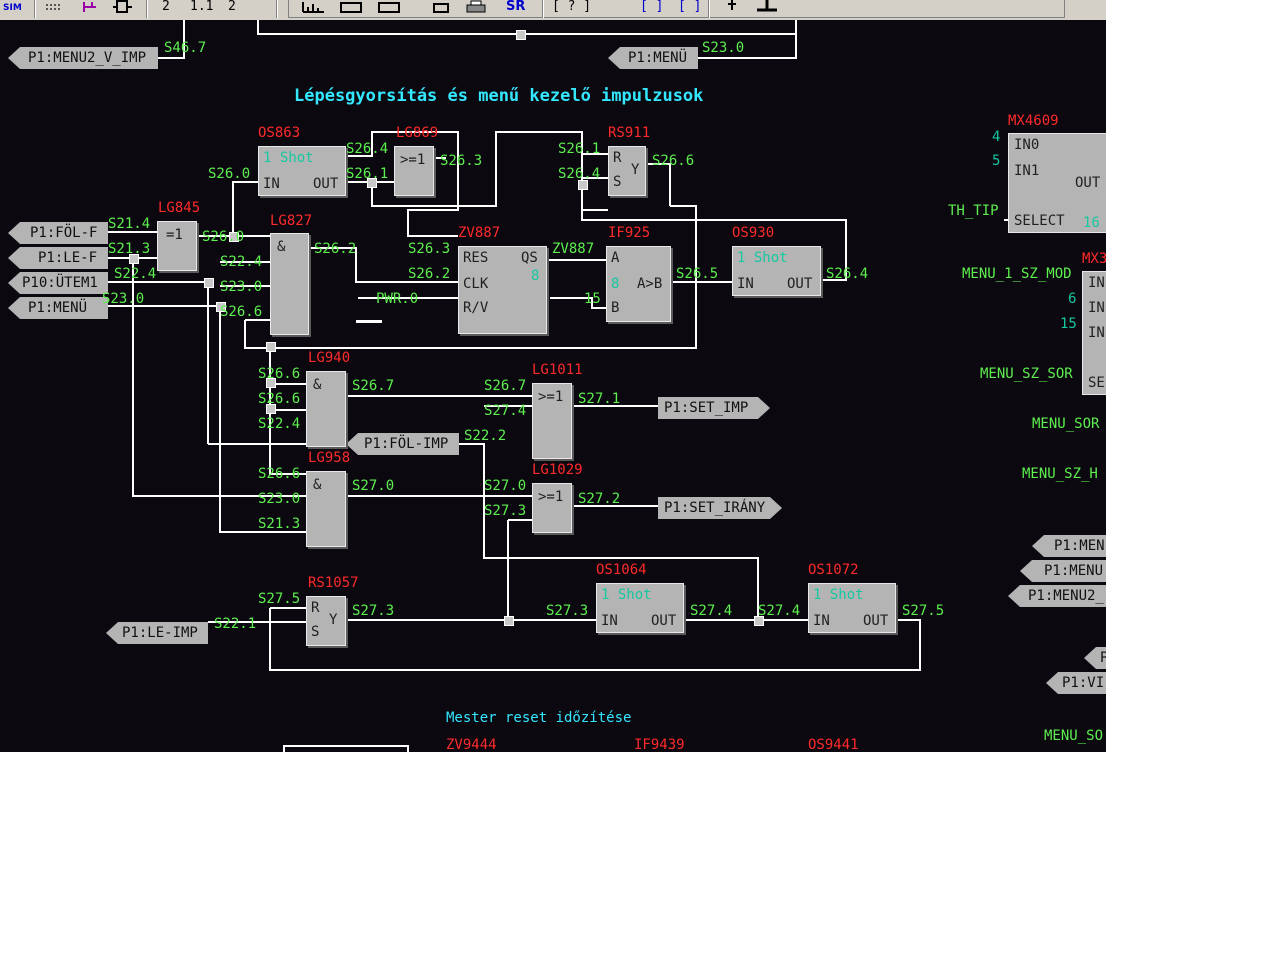 This screenshot has height=960, width=1280. What do you see at coordinates (621, 570) in the screenshot?
I see `block-name: OS1064` at bounding box center [621, 570].